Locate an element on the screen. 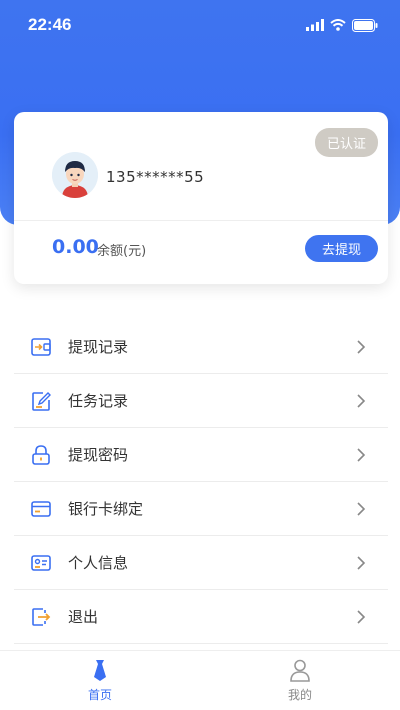 The image size is (400, 710). lock-icon is located at coordinates (41, 455).